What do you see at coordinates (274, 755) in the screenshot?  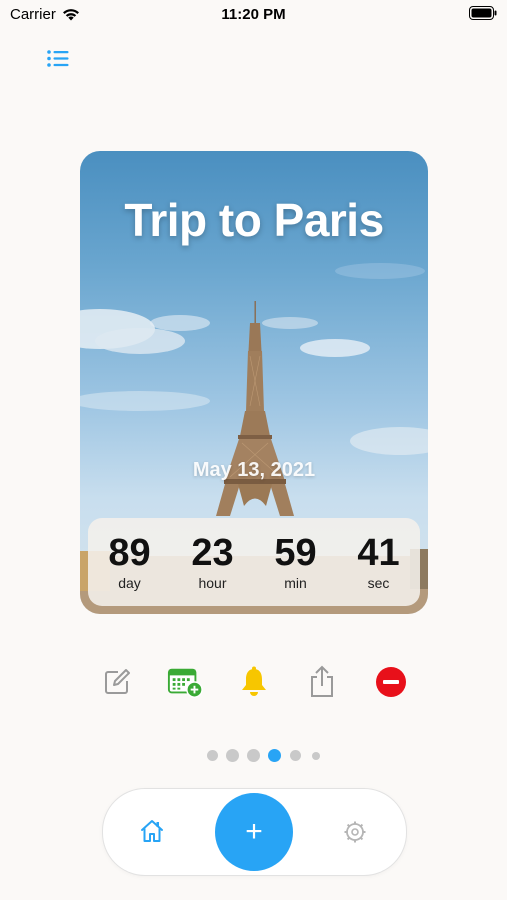 I see `page-dot-active` at bounding box center [274, 755].